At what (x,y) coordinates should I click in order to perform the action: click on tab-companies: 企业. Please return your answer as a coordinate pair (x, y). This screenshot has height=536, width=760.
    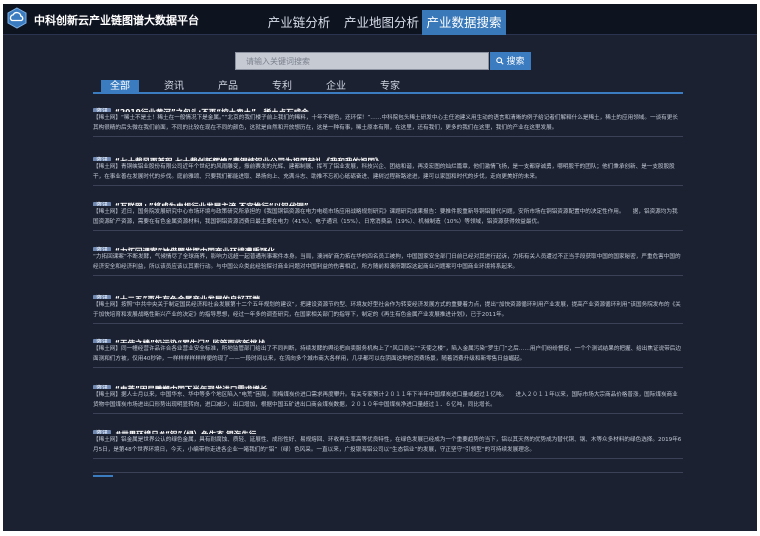
    Looking at the image, I should click on (336, 87).